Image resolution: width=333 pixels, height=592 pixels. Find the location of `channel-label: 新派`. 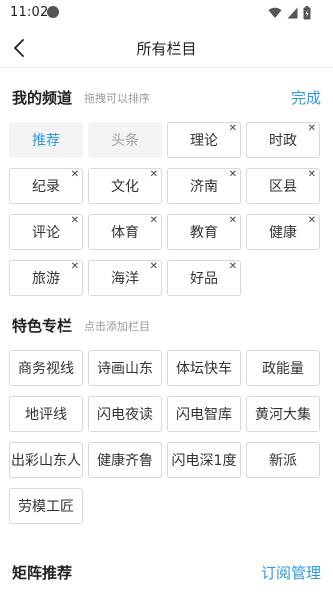

channel-label: 新派 is located at coordinates (283, 461).